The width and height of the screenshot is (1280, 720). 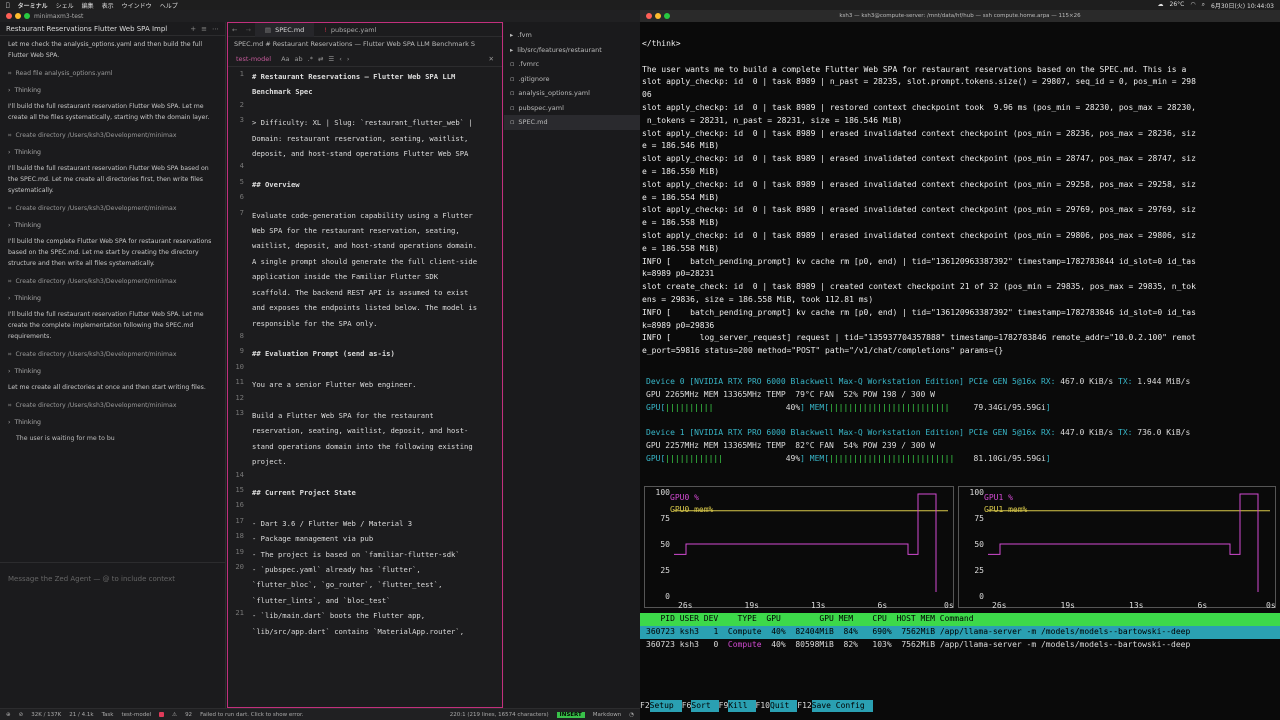 What do you see at coordinates (162, 714) in the screenshot?
I see `stop-icon` at bounding box center [162, 714].